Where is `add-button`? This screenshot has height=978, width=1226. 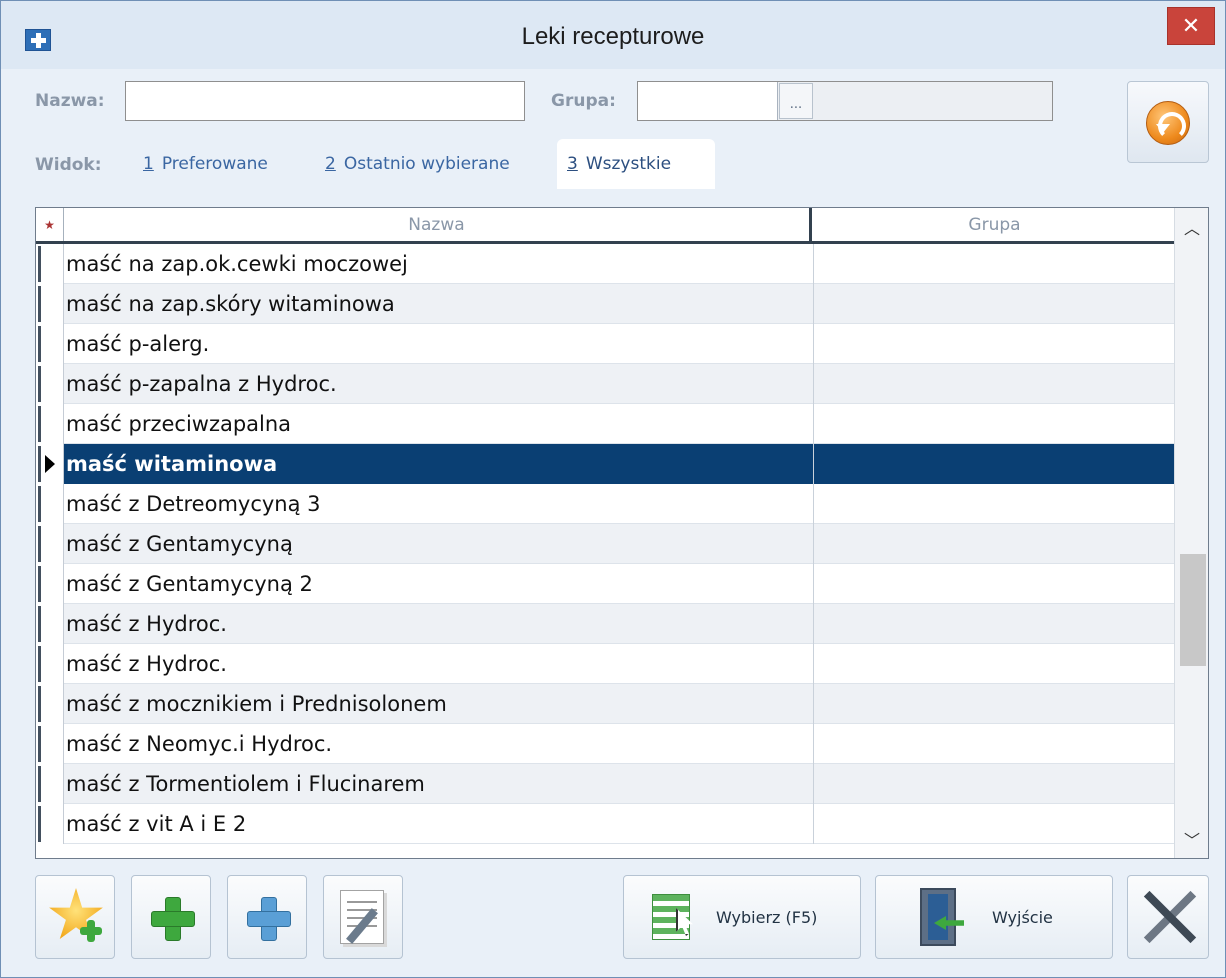 add-button is located at coordinates (171, 917).